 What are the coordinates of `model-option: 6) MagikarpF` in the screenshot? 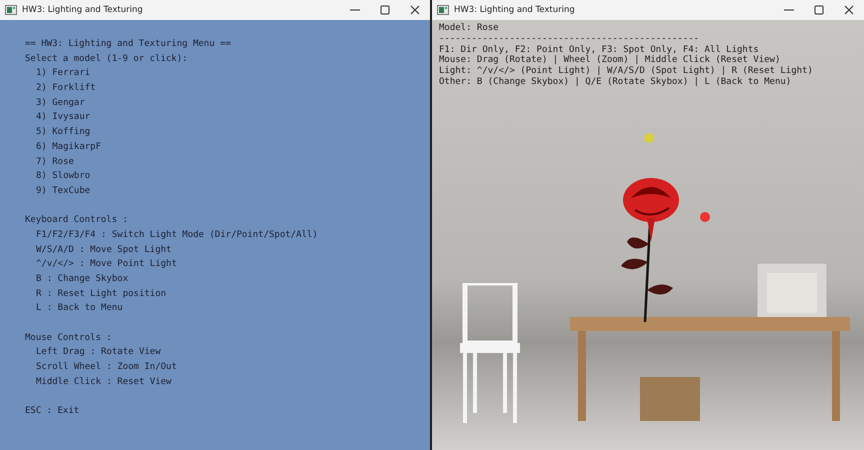 It's located at (227, 147).